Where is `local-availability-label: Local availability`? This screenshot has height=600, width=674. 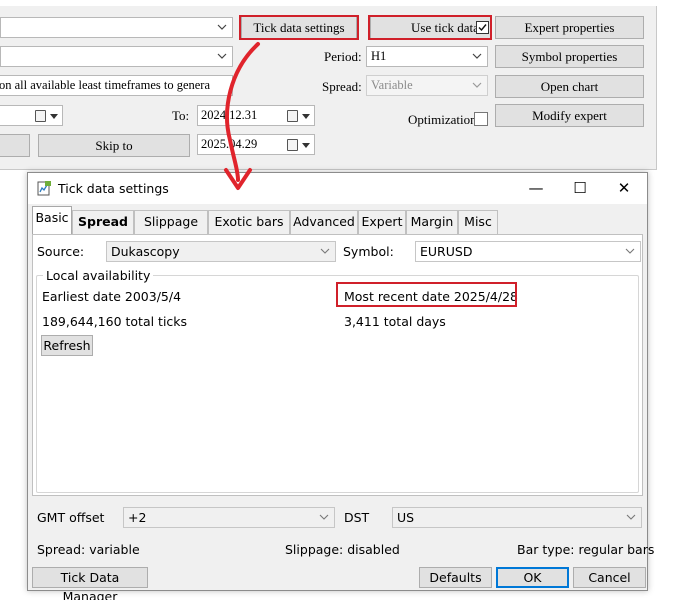 local-availability-label: Local availability is located at coordinates (98, 275).